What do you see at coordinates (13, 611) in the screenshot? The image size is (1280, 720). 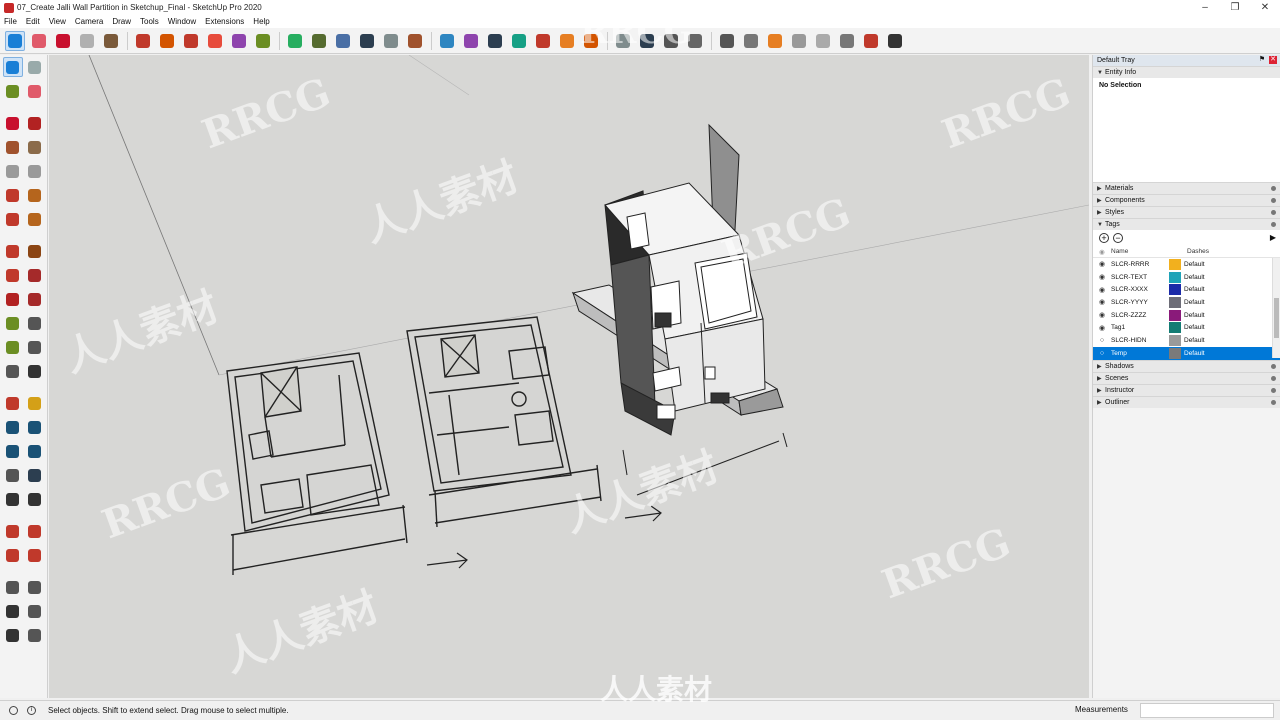 I see `home-view-button` at bounding box center [13, 611].